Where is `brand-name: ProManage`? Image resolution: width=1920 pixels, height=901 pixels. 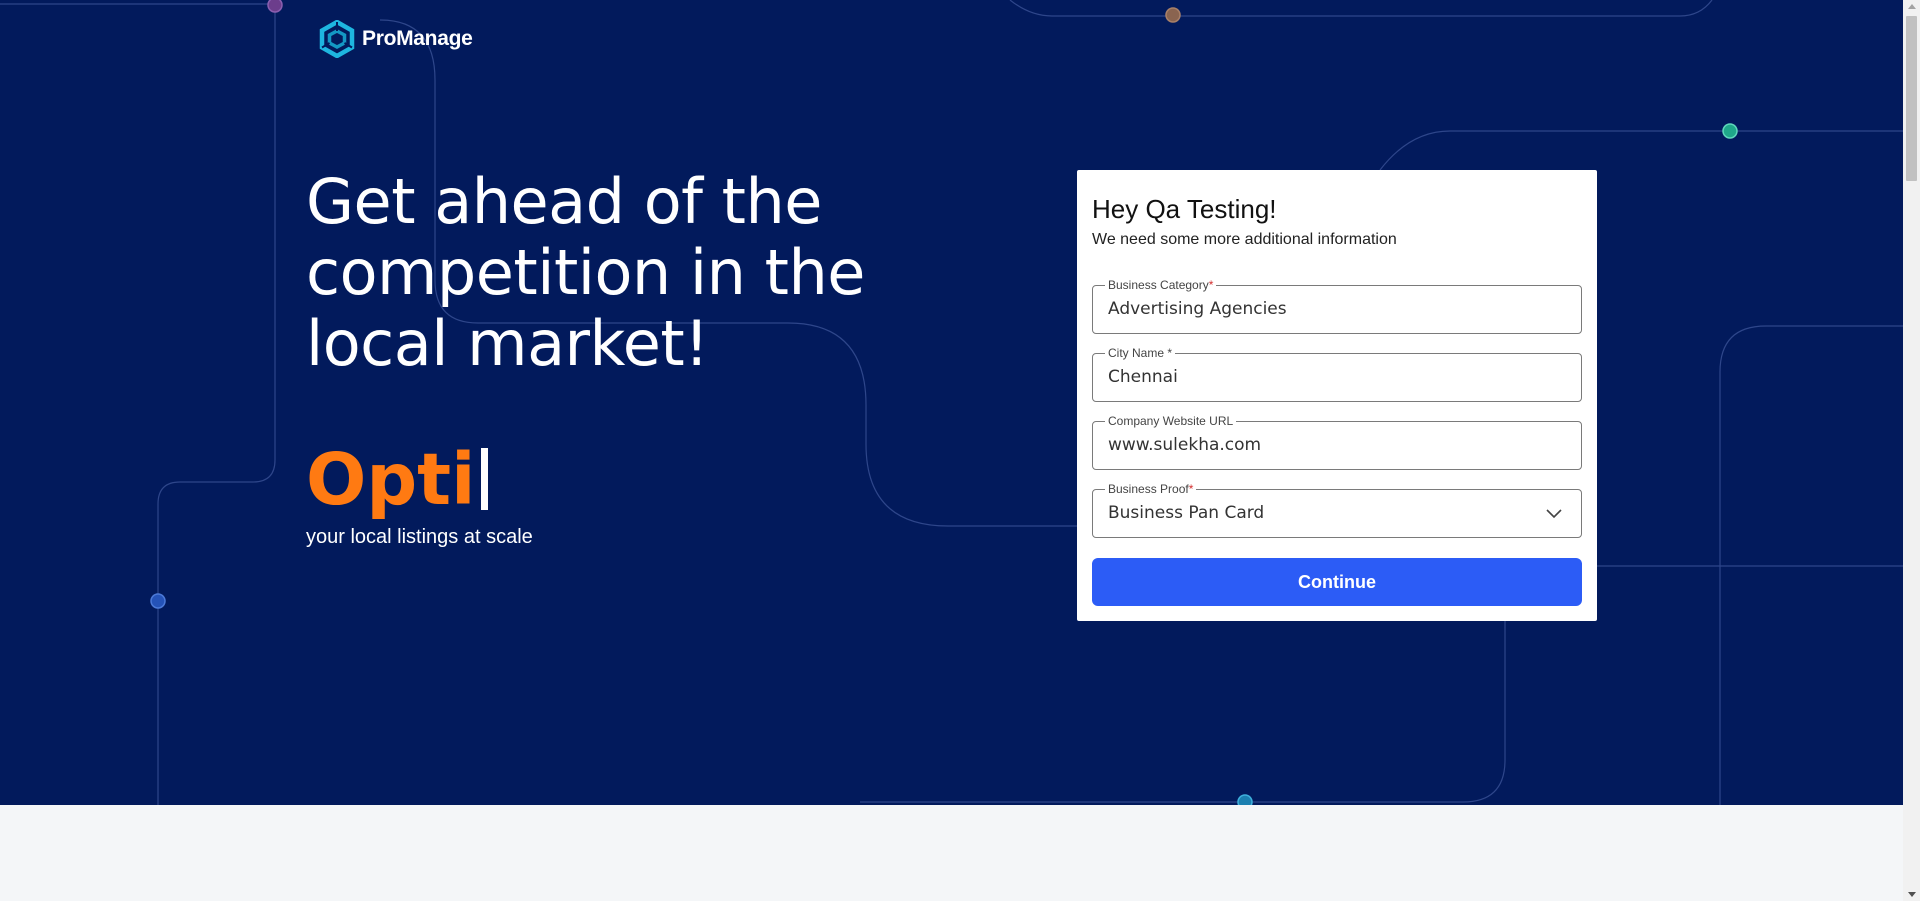 brand-name: ProManage is located at coordinates (417, 38).